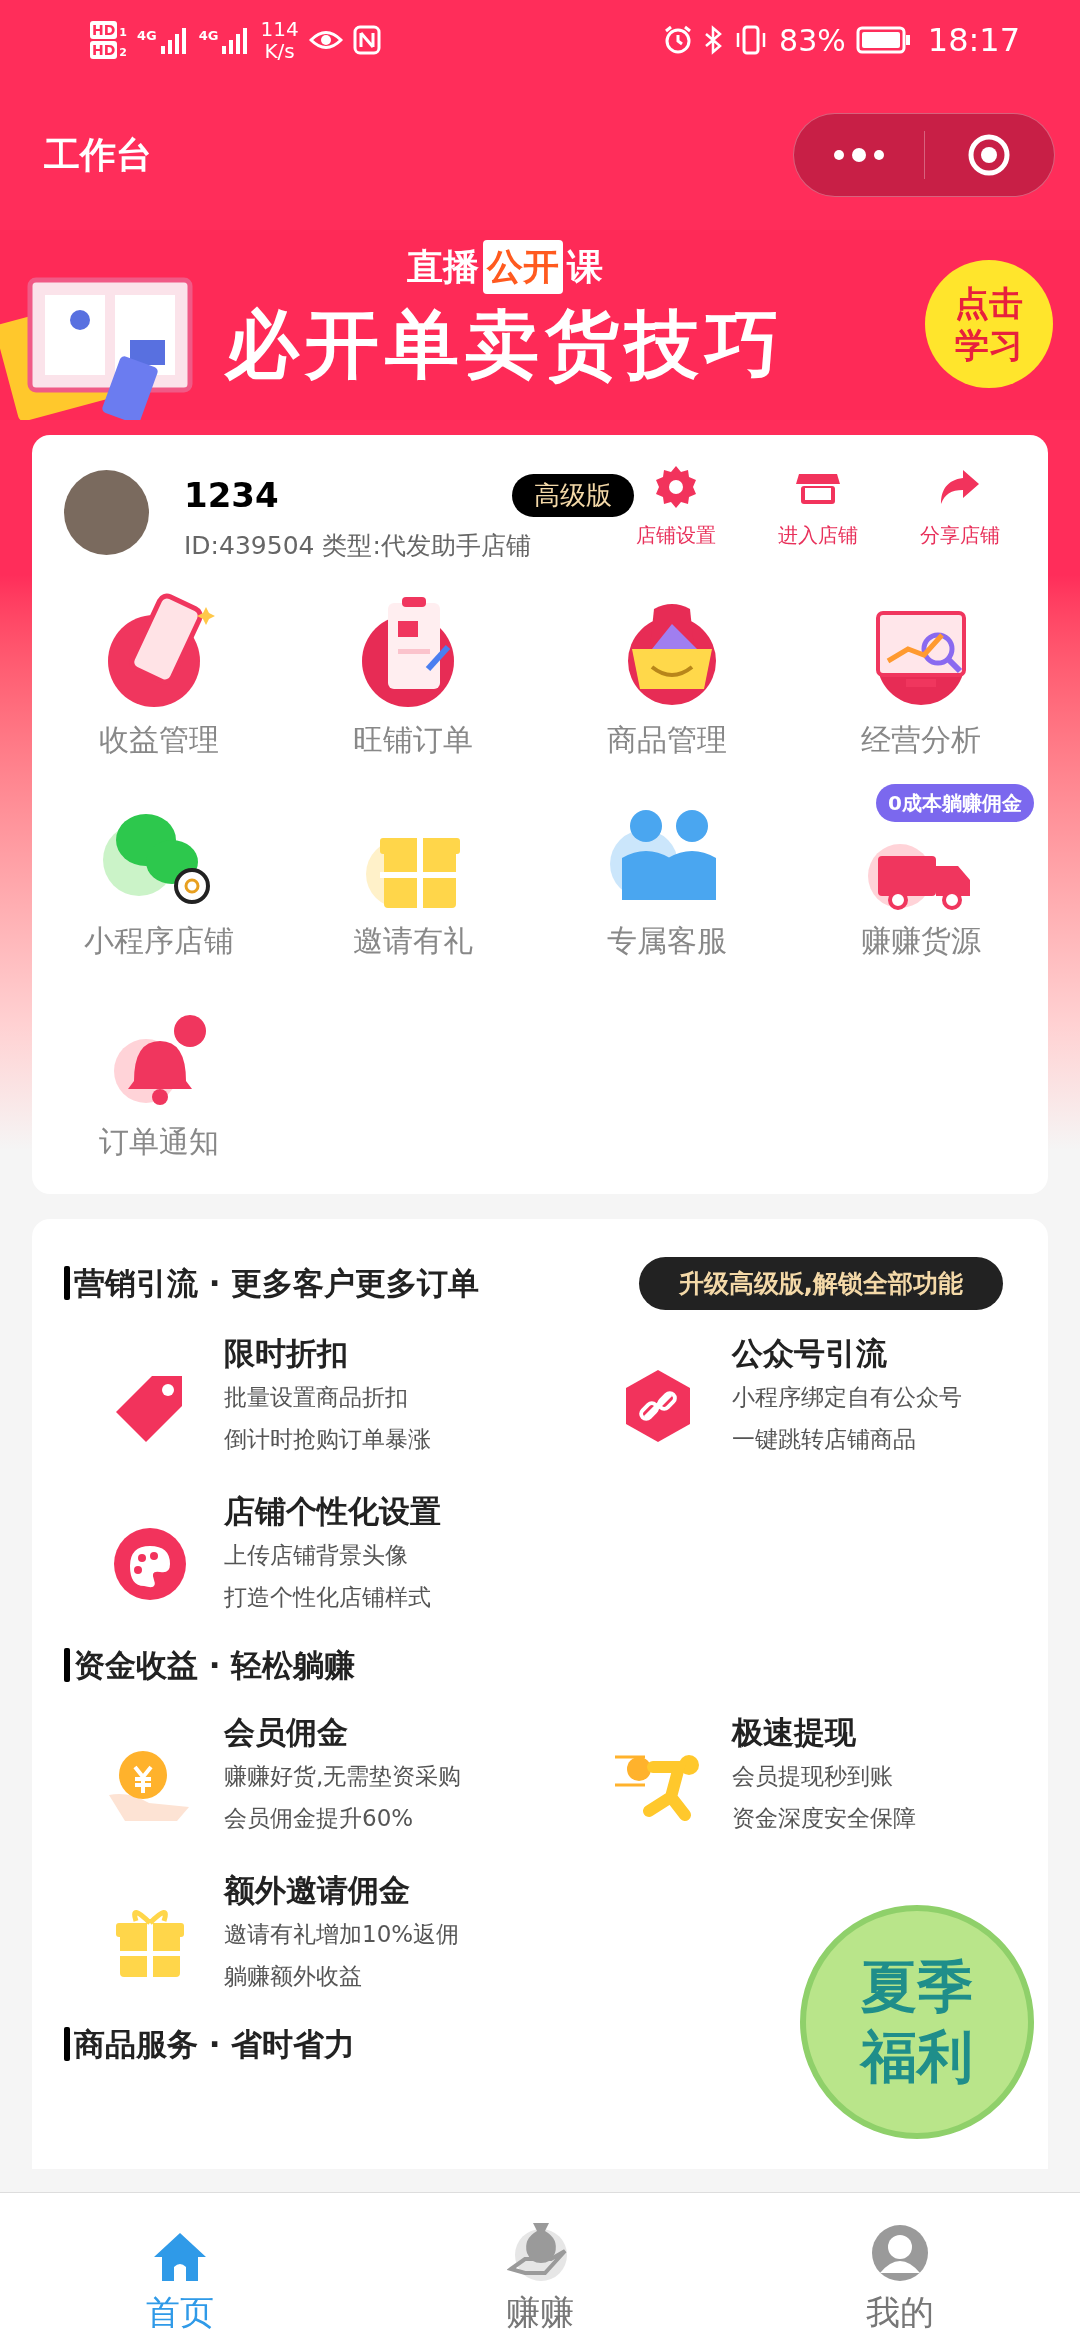 The image size is (1080, 2340). Describe the element at coordinates (316, 1397) in the screenshot. I see `feature-desc: 批量设置商品折扣` at that location.